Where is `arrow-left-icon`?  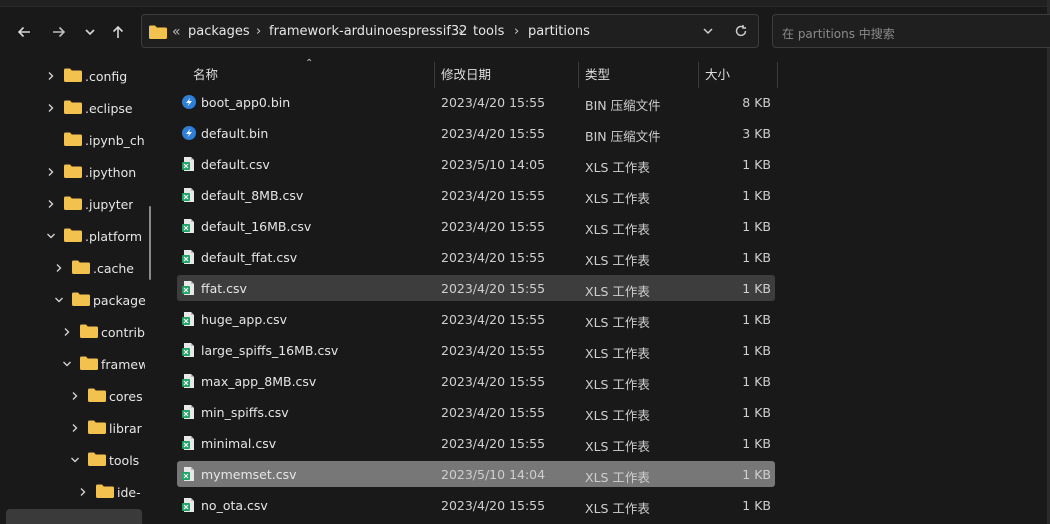
arrow-left-icon is located at coordinates (23, 32).